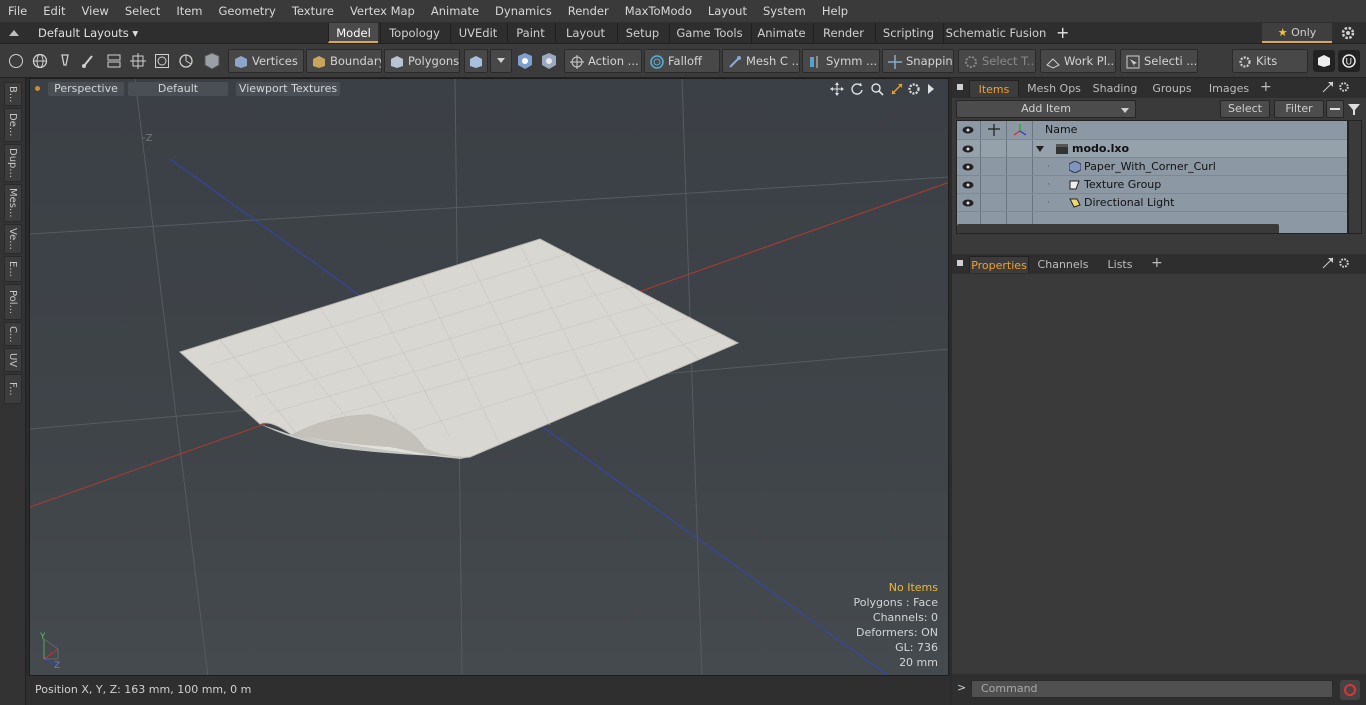 The height and width of the screenshot is (705, 1366). What do you see at coordinates (1062, 33) in the screenshot?
I see `add-tab-icon: +` at bounding box center [1062, 33].